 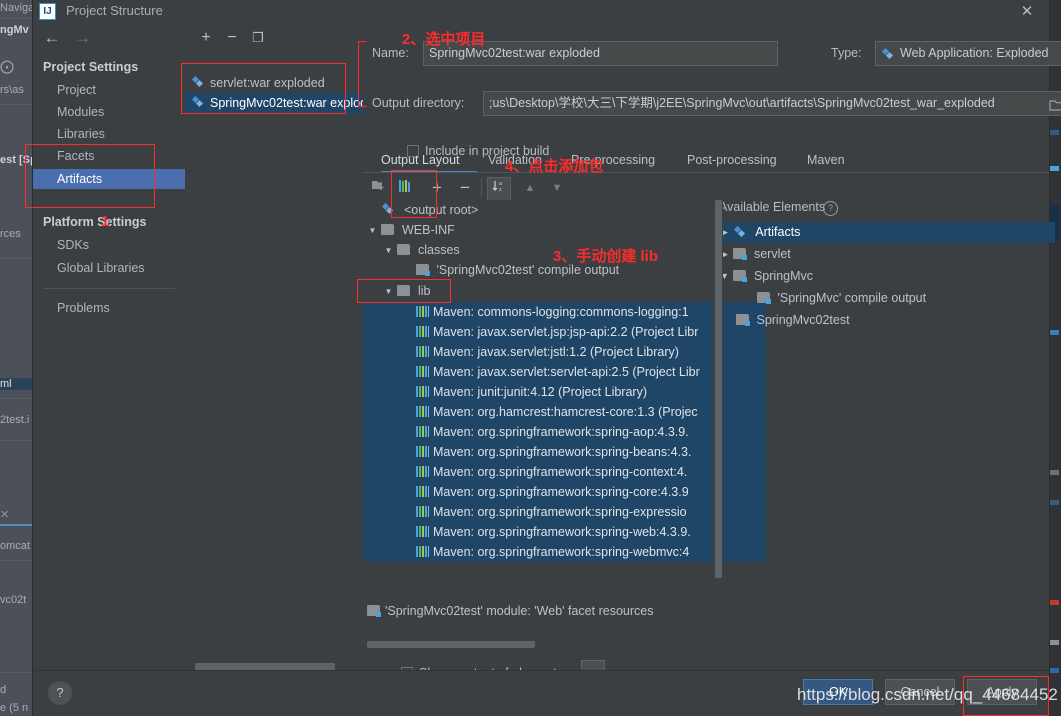 I want to click on sidebar-group-project-settings: Project Settings, so click(x=91, y=67).